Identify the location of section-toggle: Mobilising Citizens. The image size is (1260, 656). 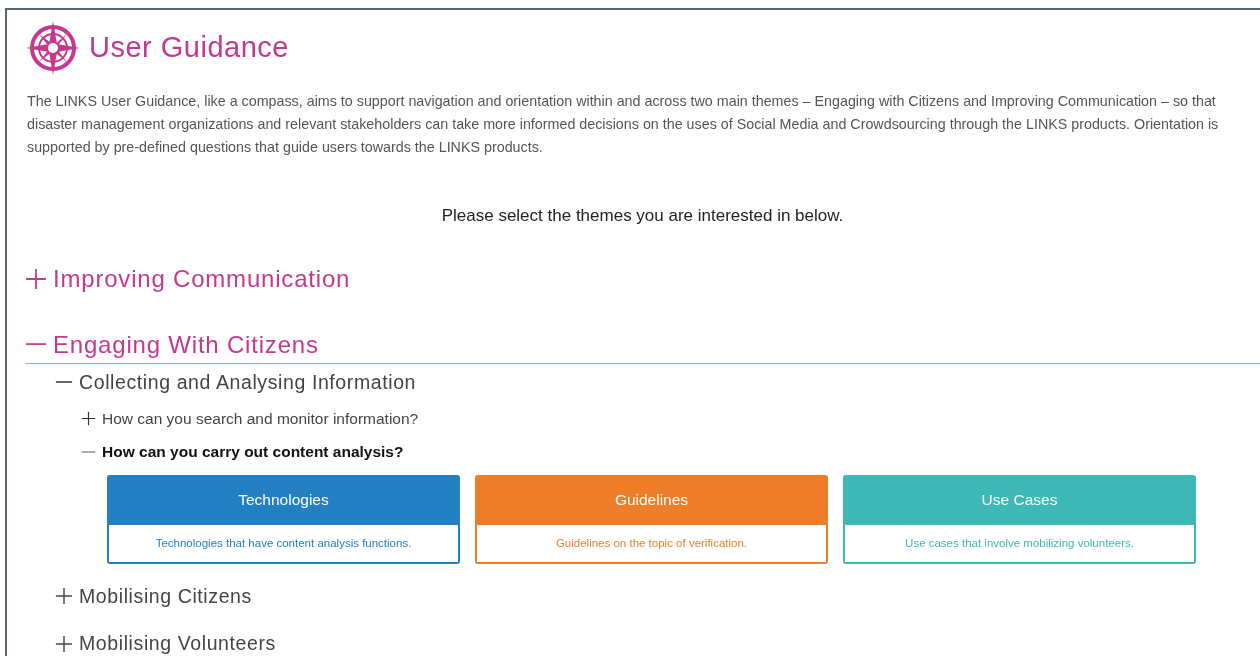
(153, 596).